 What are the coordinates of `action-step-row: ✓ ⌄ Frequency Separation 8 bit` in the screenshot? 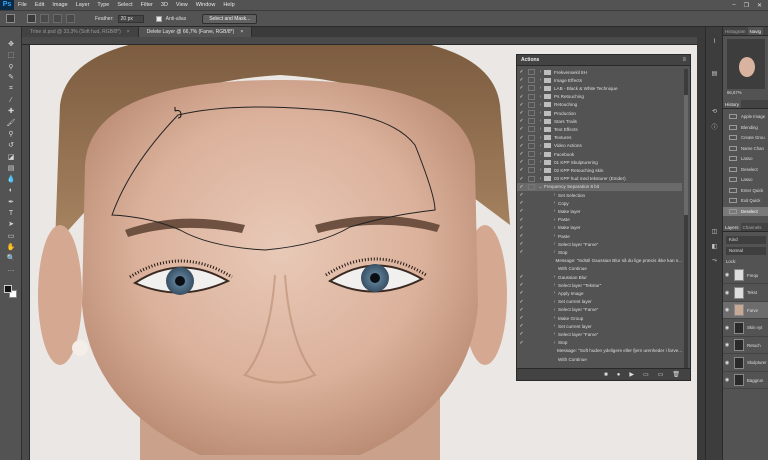 It's located at (599, 186).